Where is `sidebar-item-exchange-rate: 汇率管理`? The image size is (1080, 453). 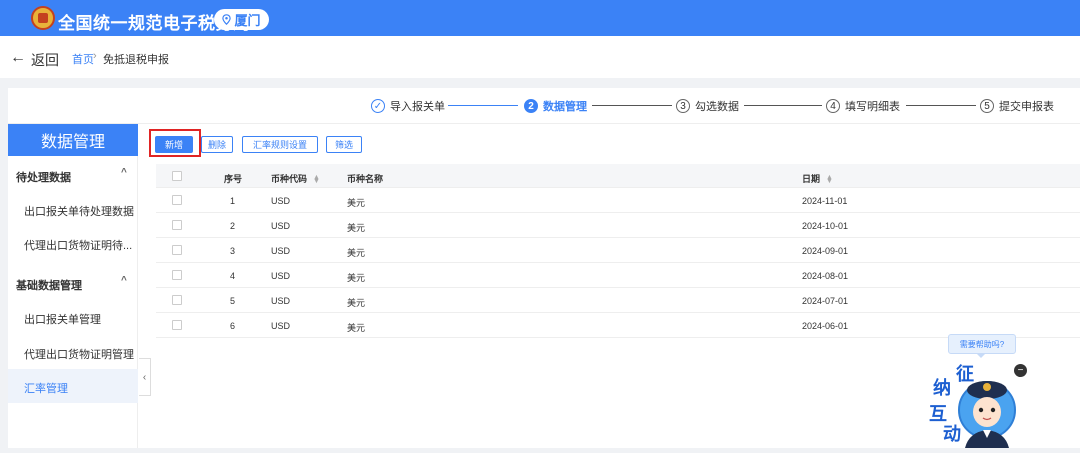
sidebar-item-exchange-rate: 汇率管理 is located at coordinates (73, 386).